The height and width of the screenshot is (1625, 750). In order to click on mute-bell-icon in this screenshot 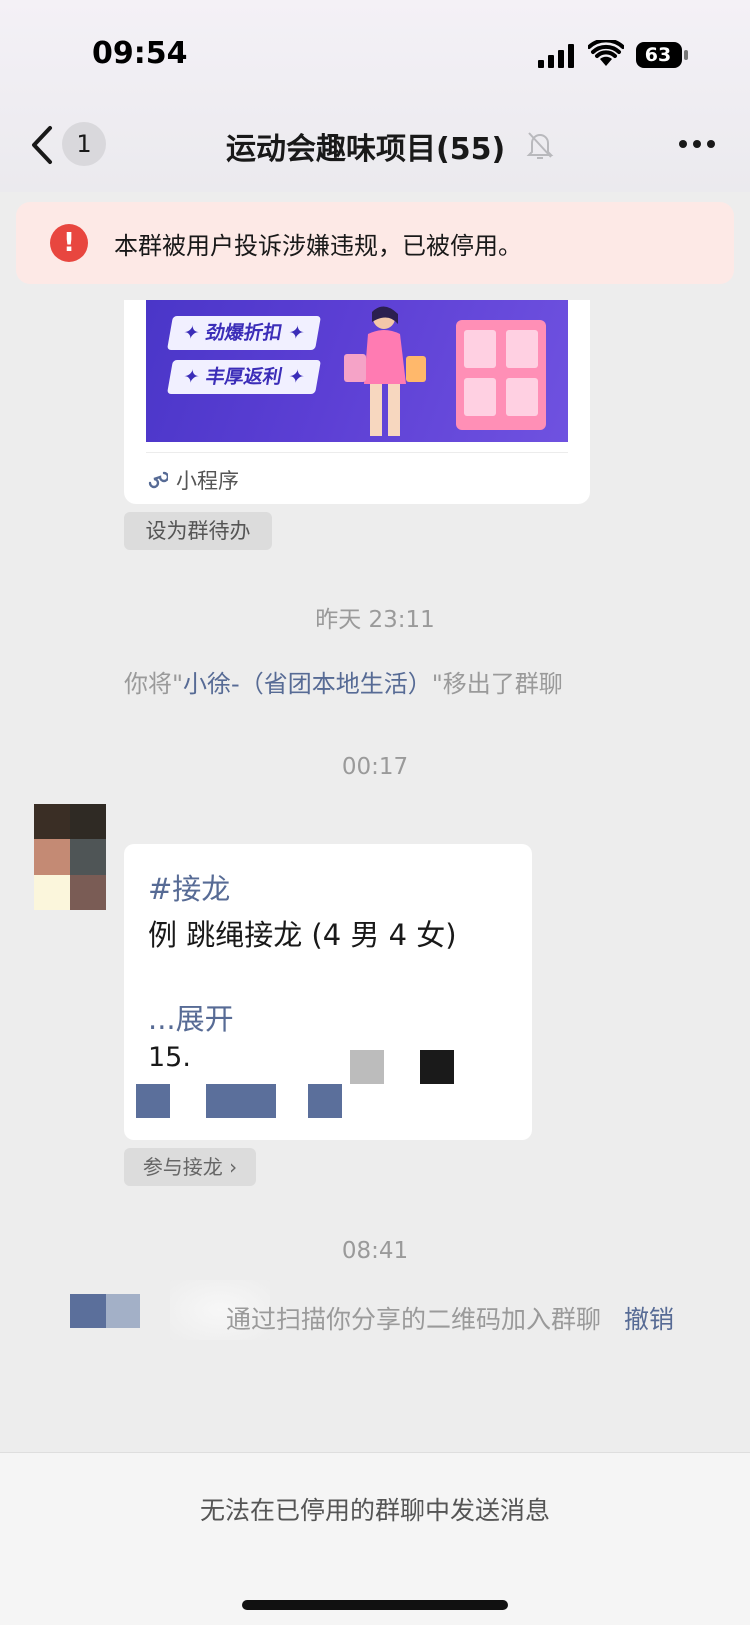, I will do `click(540, 145)`.